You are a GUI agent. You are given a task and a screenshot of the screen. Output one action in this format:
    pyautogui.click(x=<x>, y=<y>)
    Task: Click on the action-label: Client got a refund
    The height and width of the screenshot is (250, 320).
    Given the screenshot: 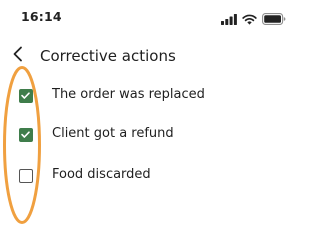 What is the action you would take?
    pyautogui.click(x=113, y=133)
    